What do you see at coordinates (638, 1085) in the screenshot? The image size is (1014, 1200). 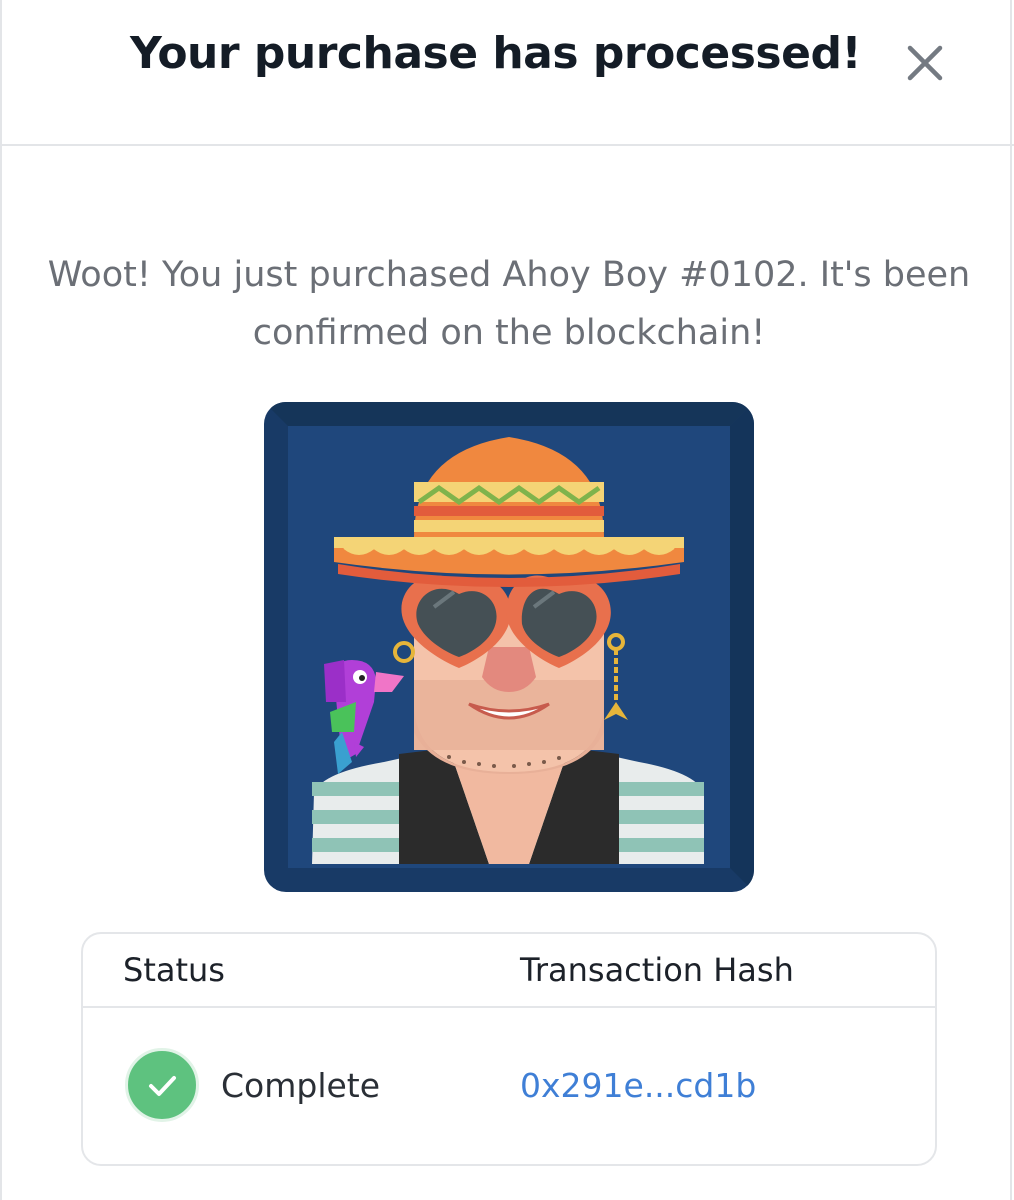 I see `transaction-hash-link: 0x291e...cd1b` at bounding box center [638, 1085].